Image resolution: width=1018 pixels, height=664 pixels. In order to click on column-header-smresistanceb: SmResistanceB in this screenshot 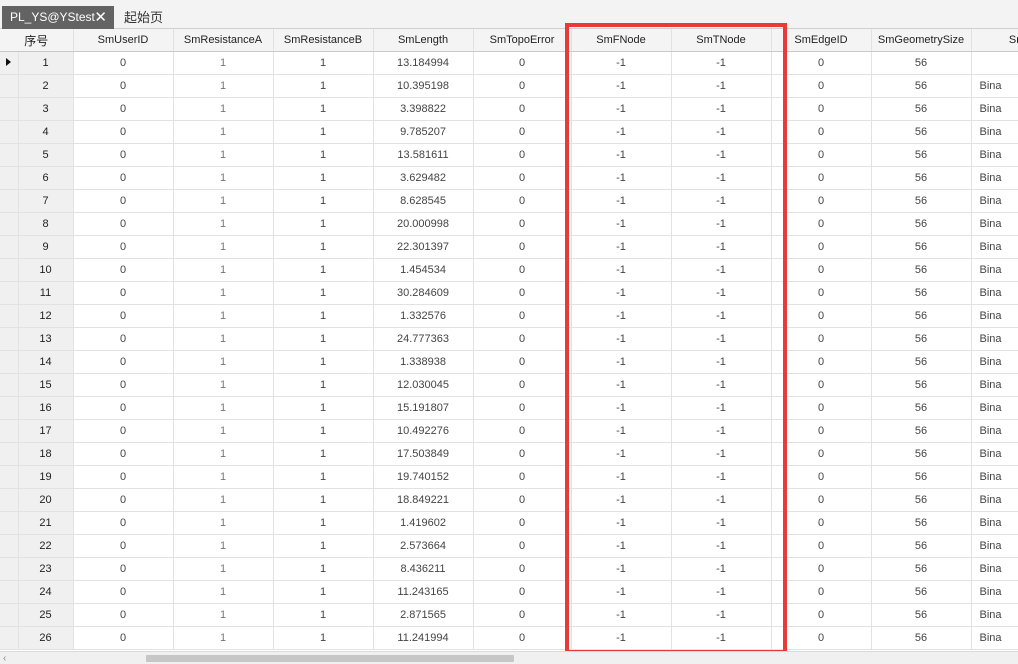, I will do `click(323, 40)`.